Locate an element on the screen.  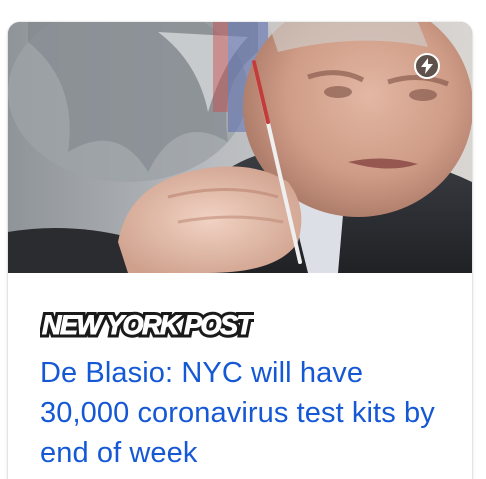
lightning-bolt-icon is located at coordinates (427, 66).